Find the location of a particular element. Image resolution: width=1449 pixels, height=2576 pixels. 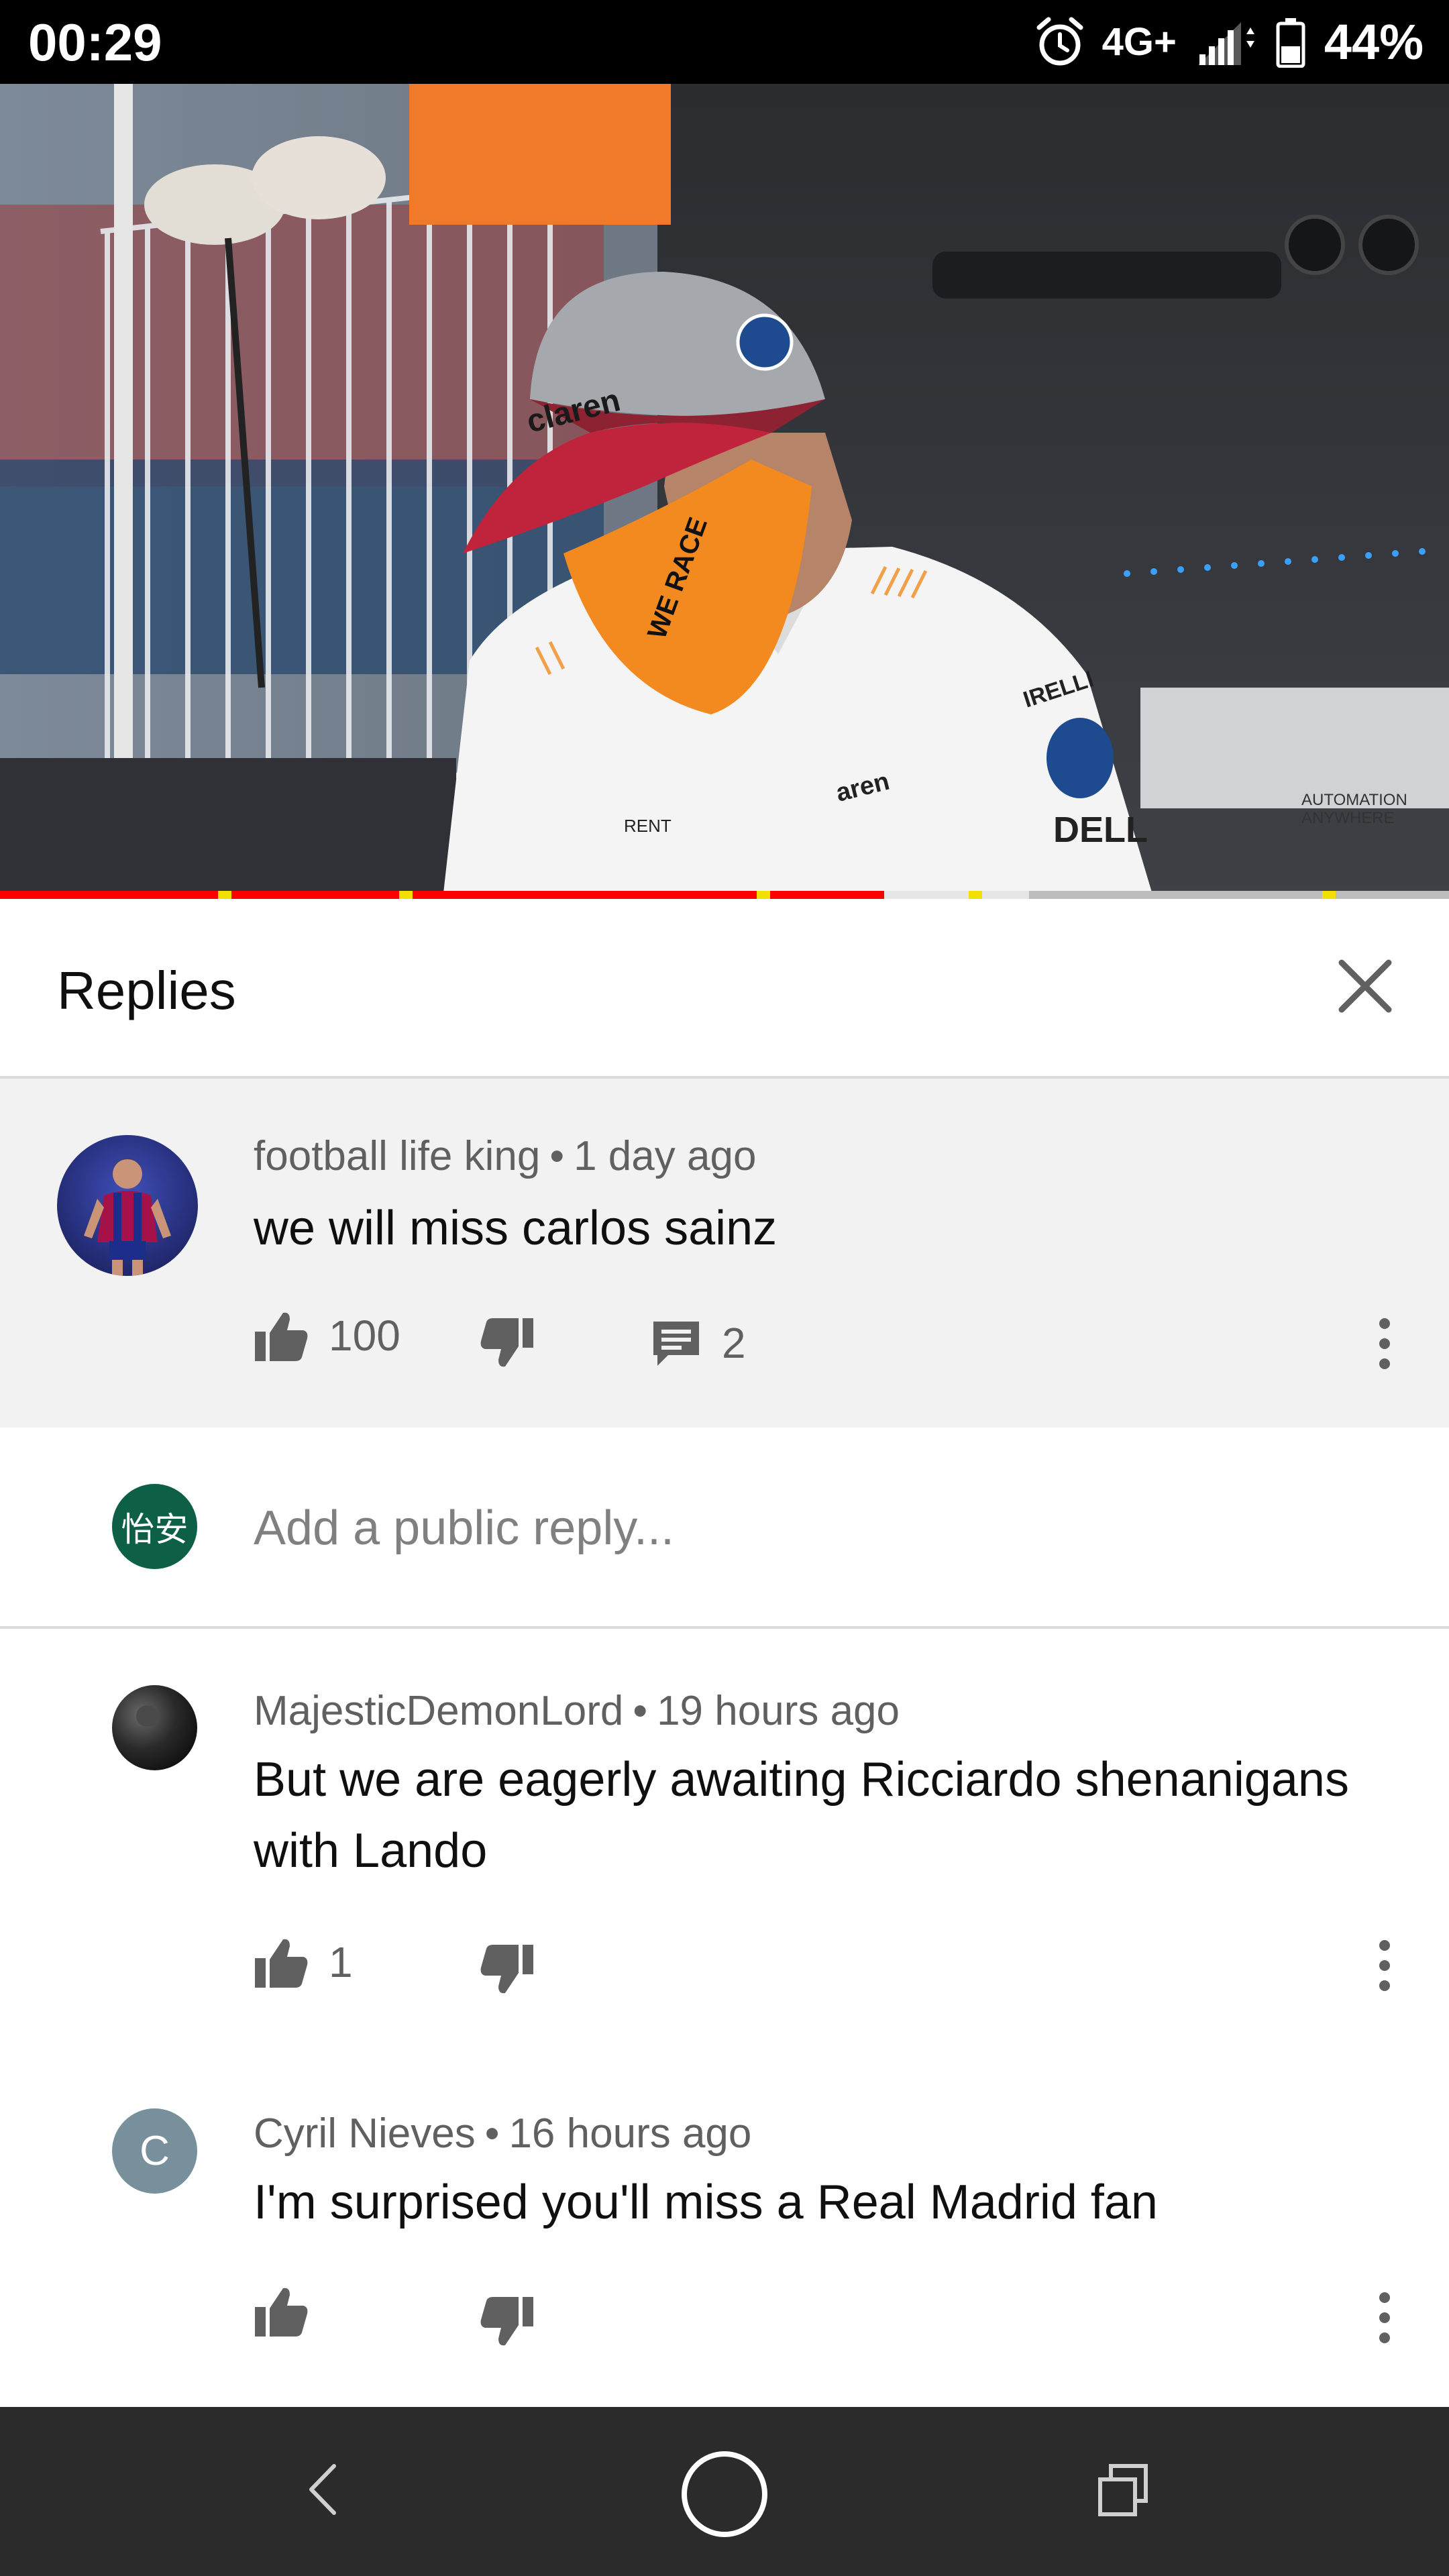

avatar-letter: C is located at coordinates (155, 2151).